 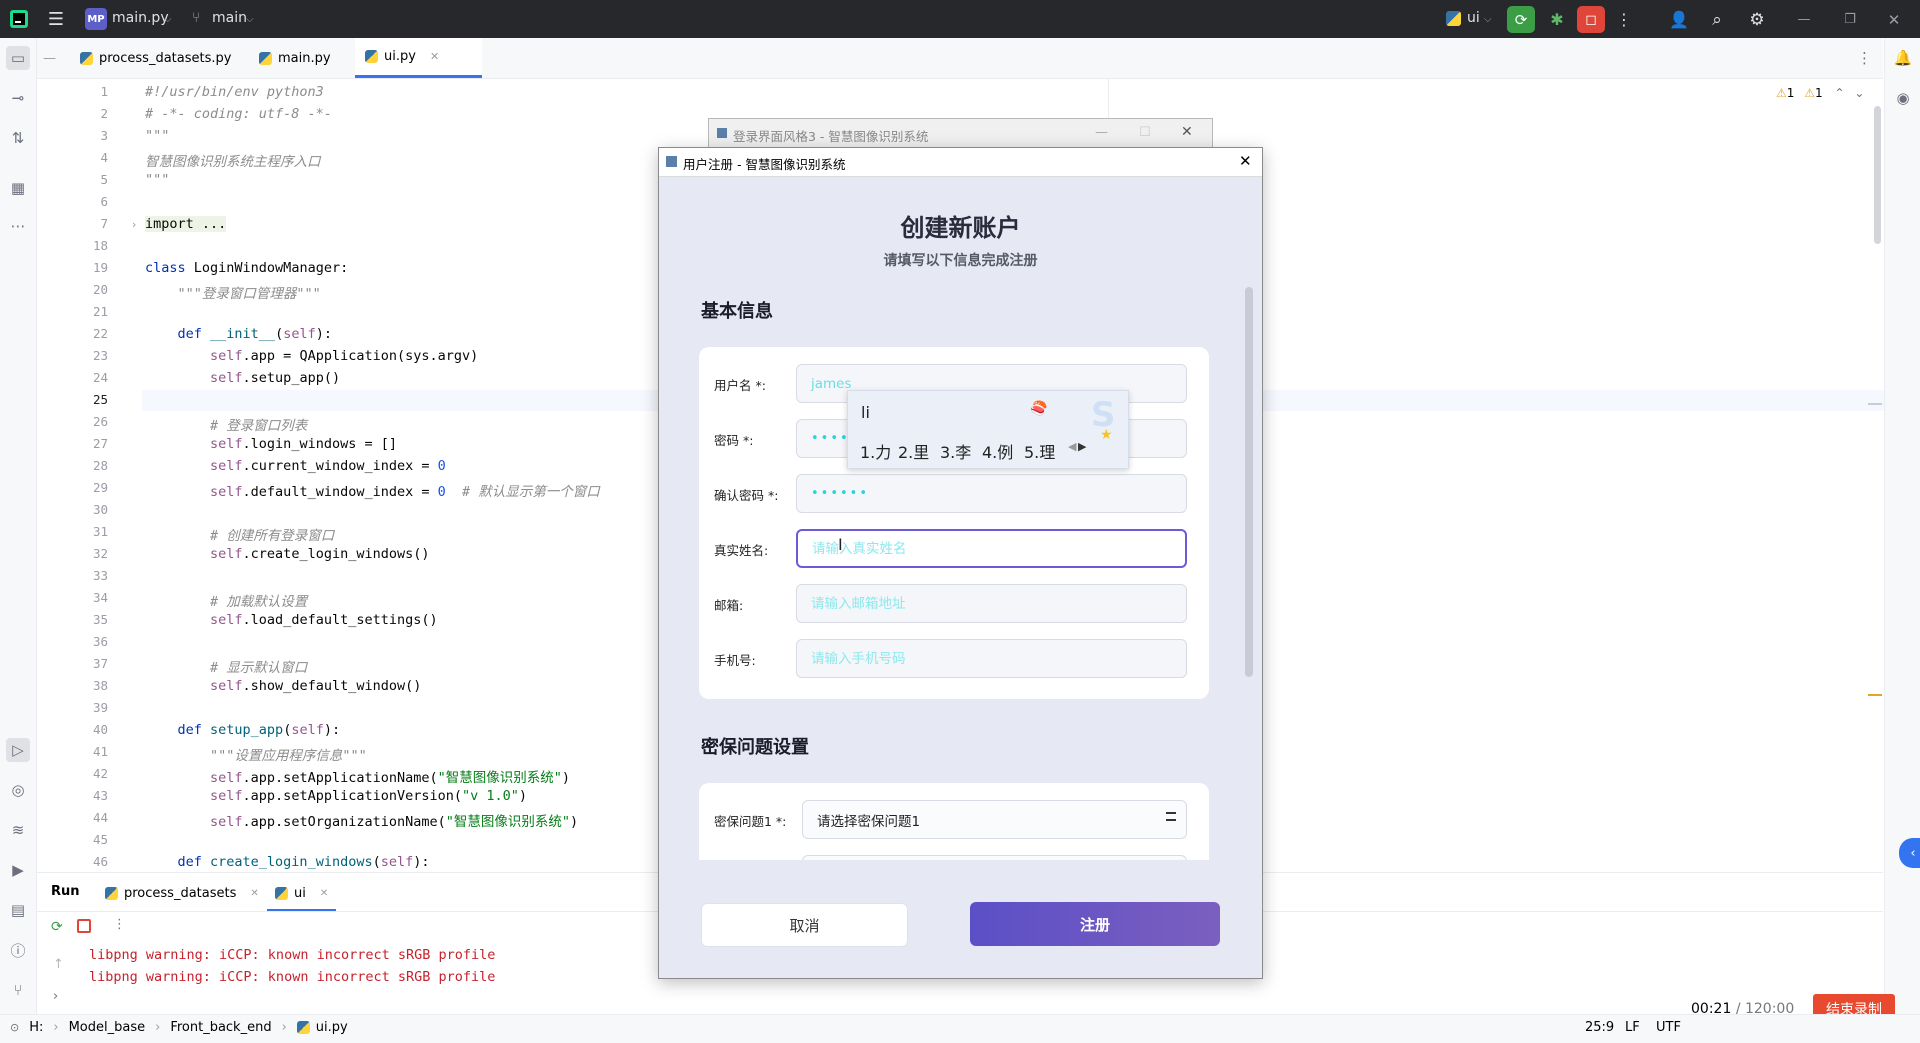 What do you see at coordinates (182, 893) in the screenshot?
I see `run-tab-process-datasets: process_datasets ✕` at bounding box center [182, 893].